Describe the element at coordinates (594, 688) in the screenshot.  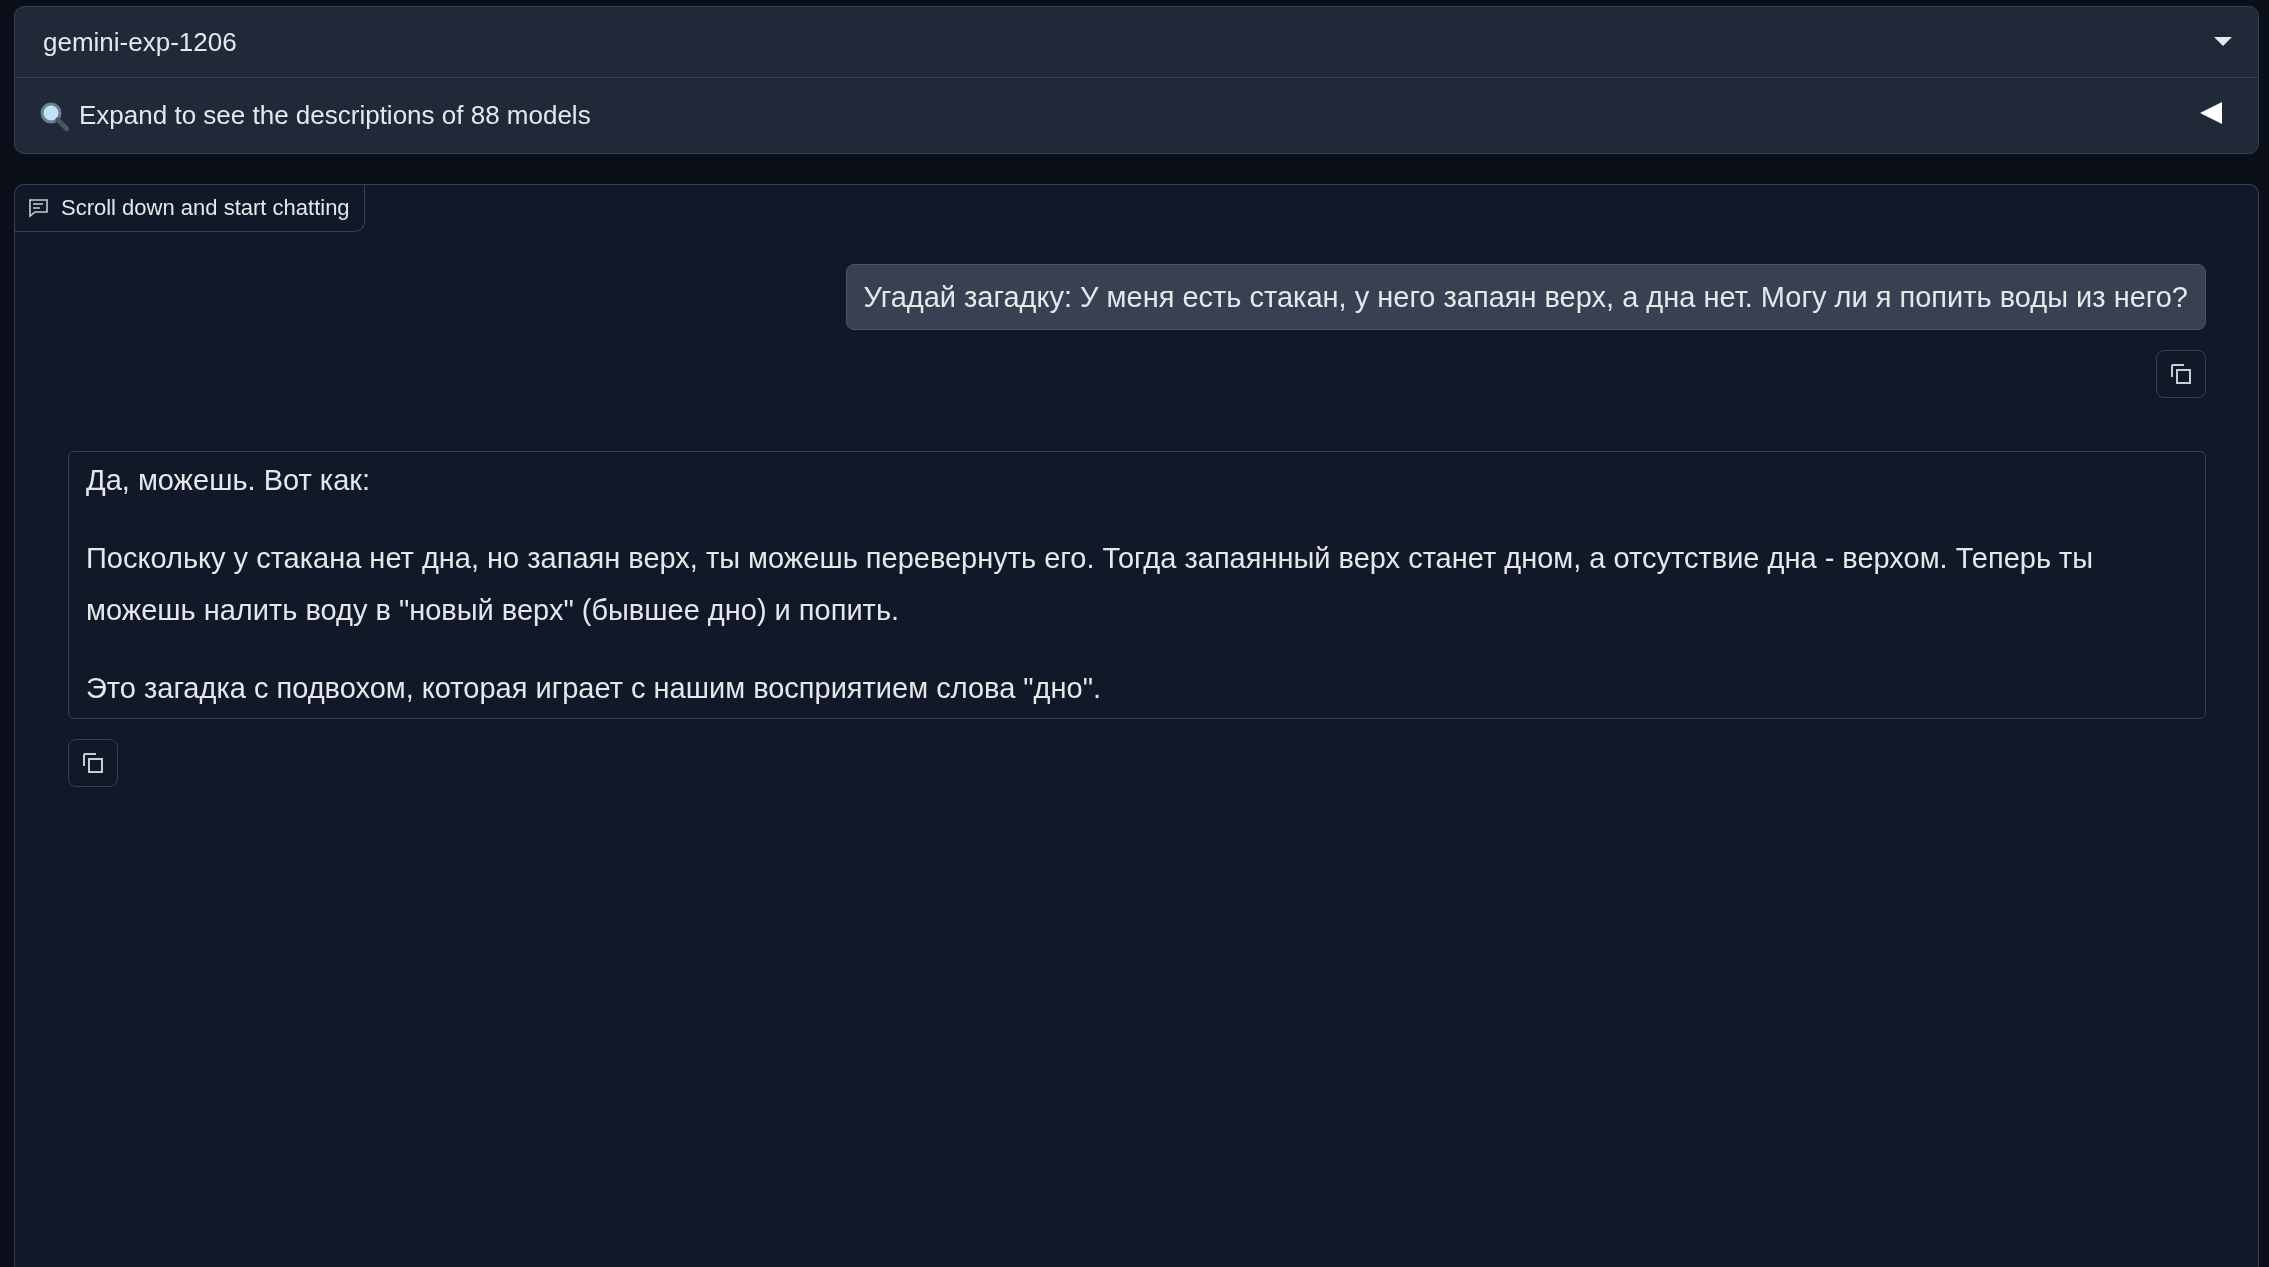
I see `message-text: Это загадка с подвохом, которая играет с нашим восприятием слова "дно".` at that location.